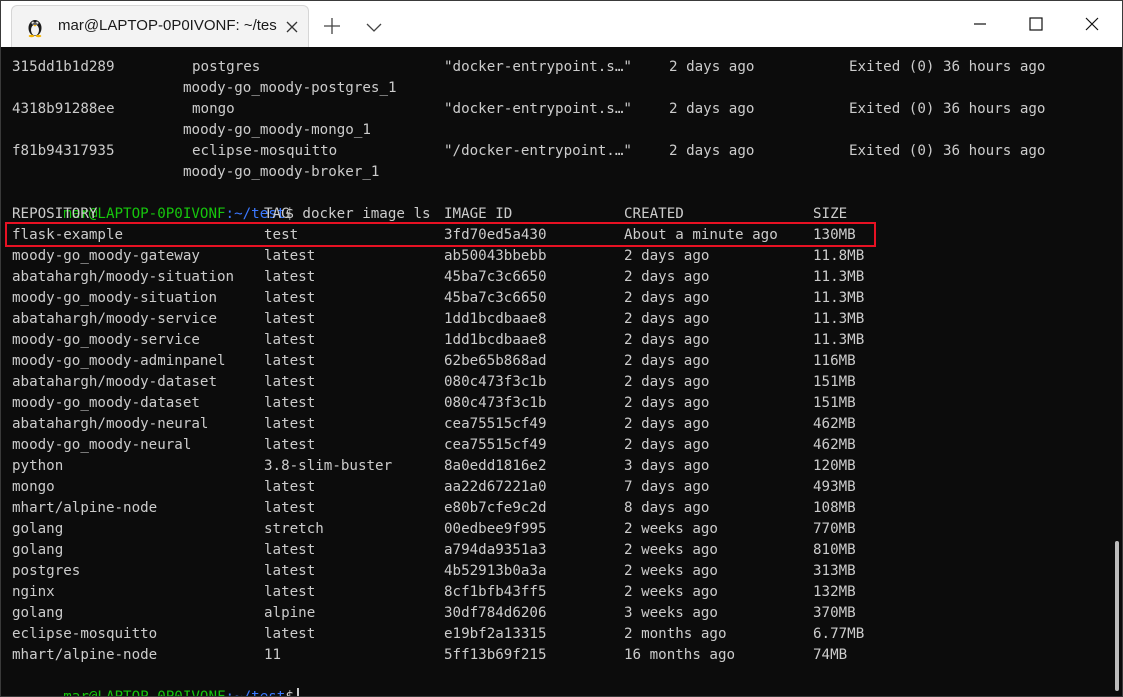  I want to click on image-size: 108MB, so click(834, 508).